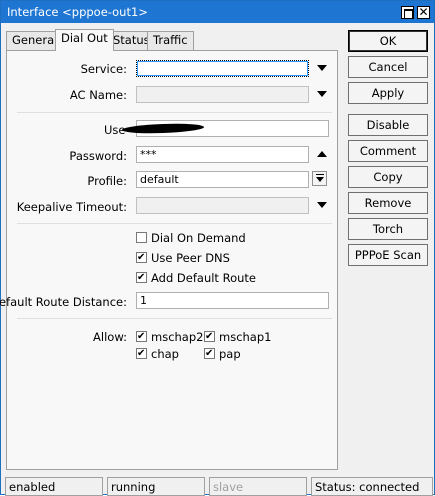 The width and height of the screenshot is (435, 496). Describe the element at coordinates (388, 229) in the screenshot. I see `torch-button: Torch` at that location.